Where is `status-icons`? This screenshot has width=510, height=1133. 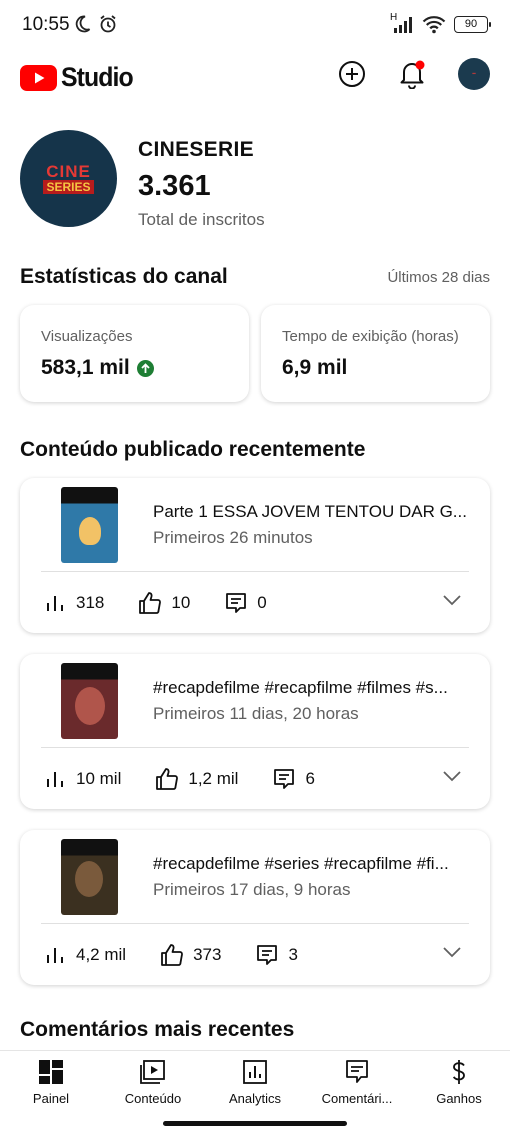
status-icons is located at coordinates (95, 24).